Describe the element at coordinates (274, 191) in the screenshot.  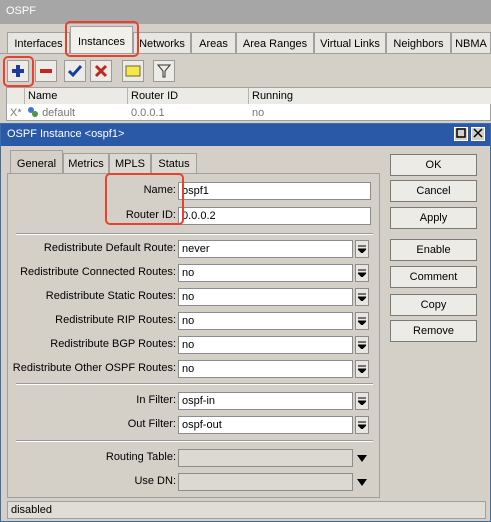
I see `name-field: ospf1` at that location.